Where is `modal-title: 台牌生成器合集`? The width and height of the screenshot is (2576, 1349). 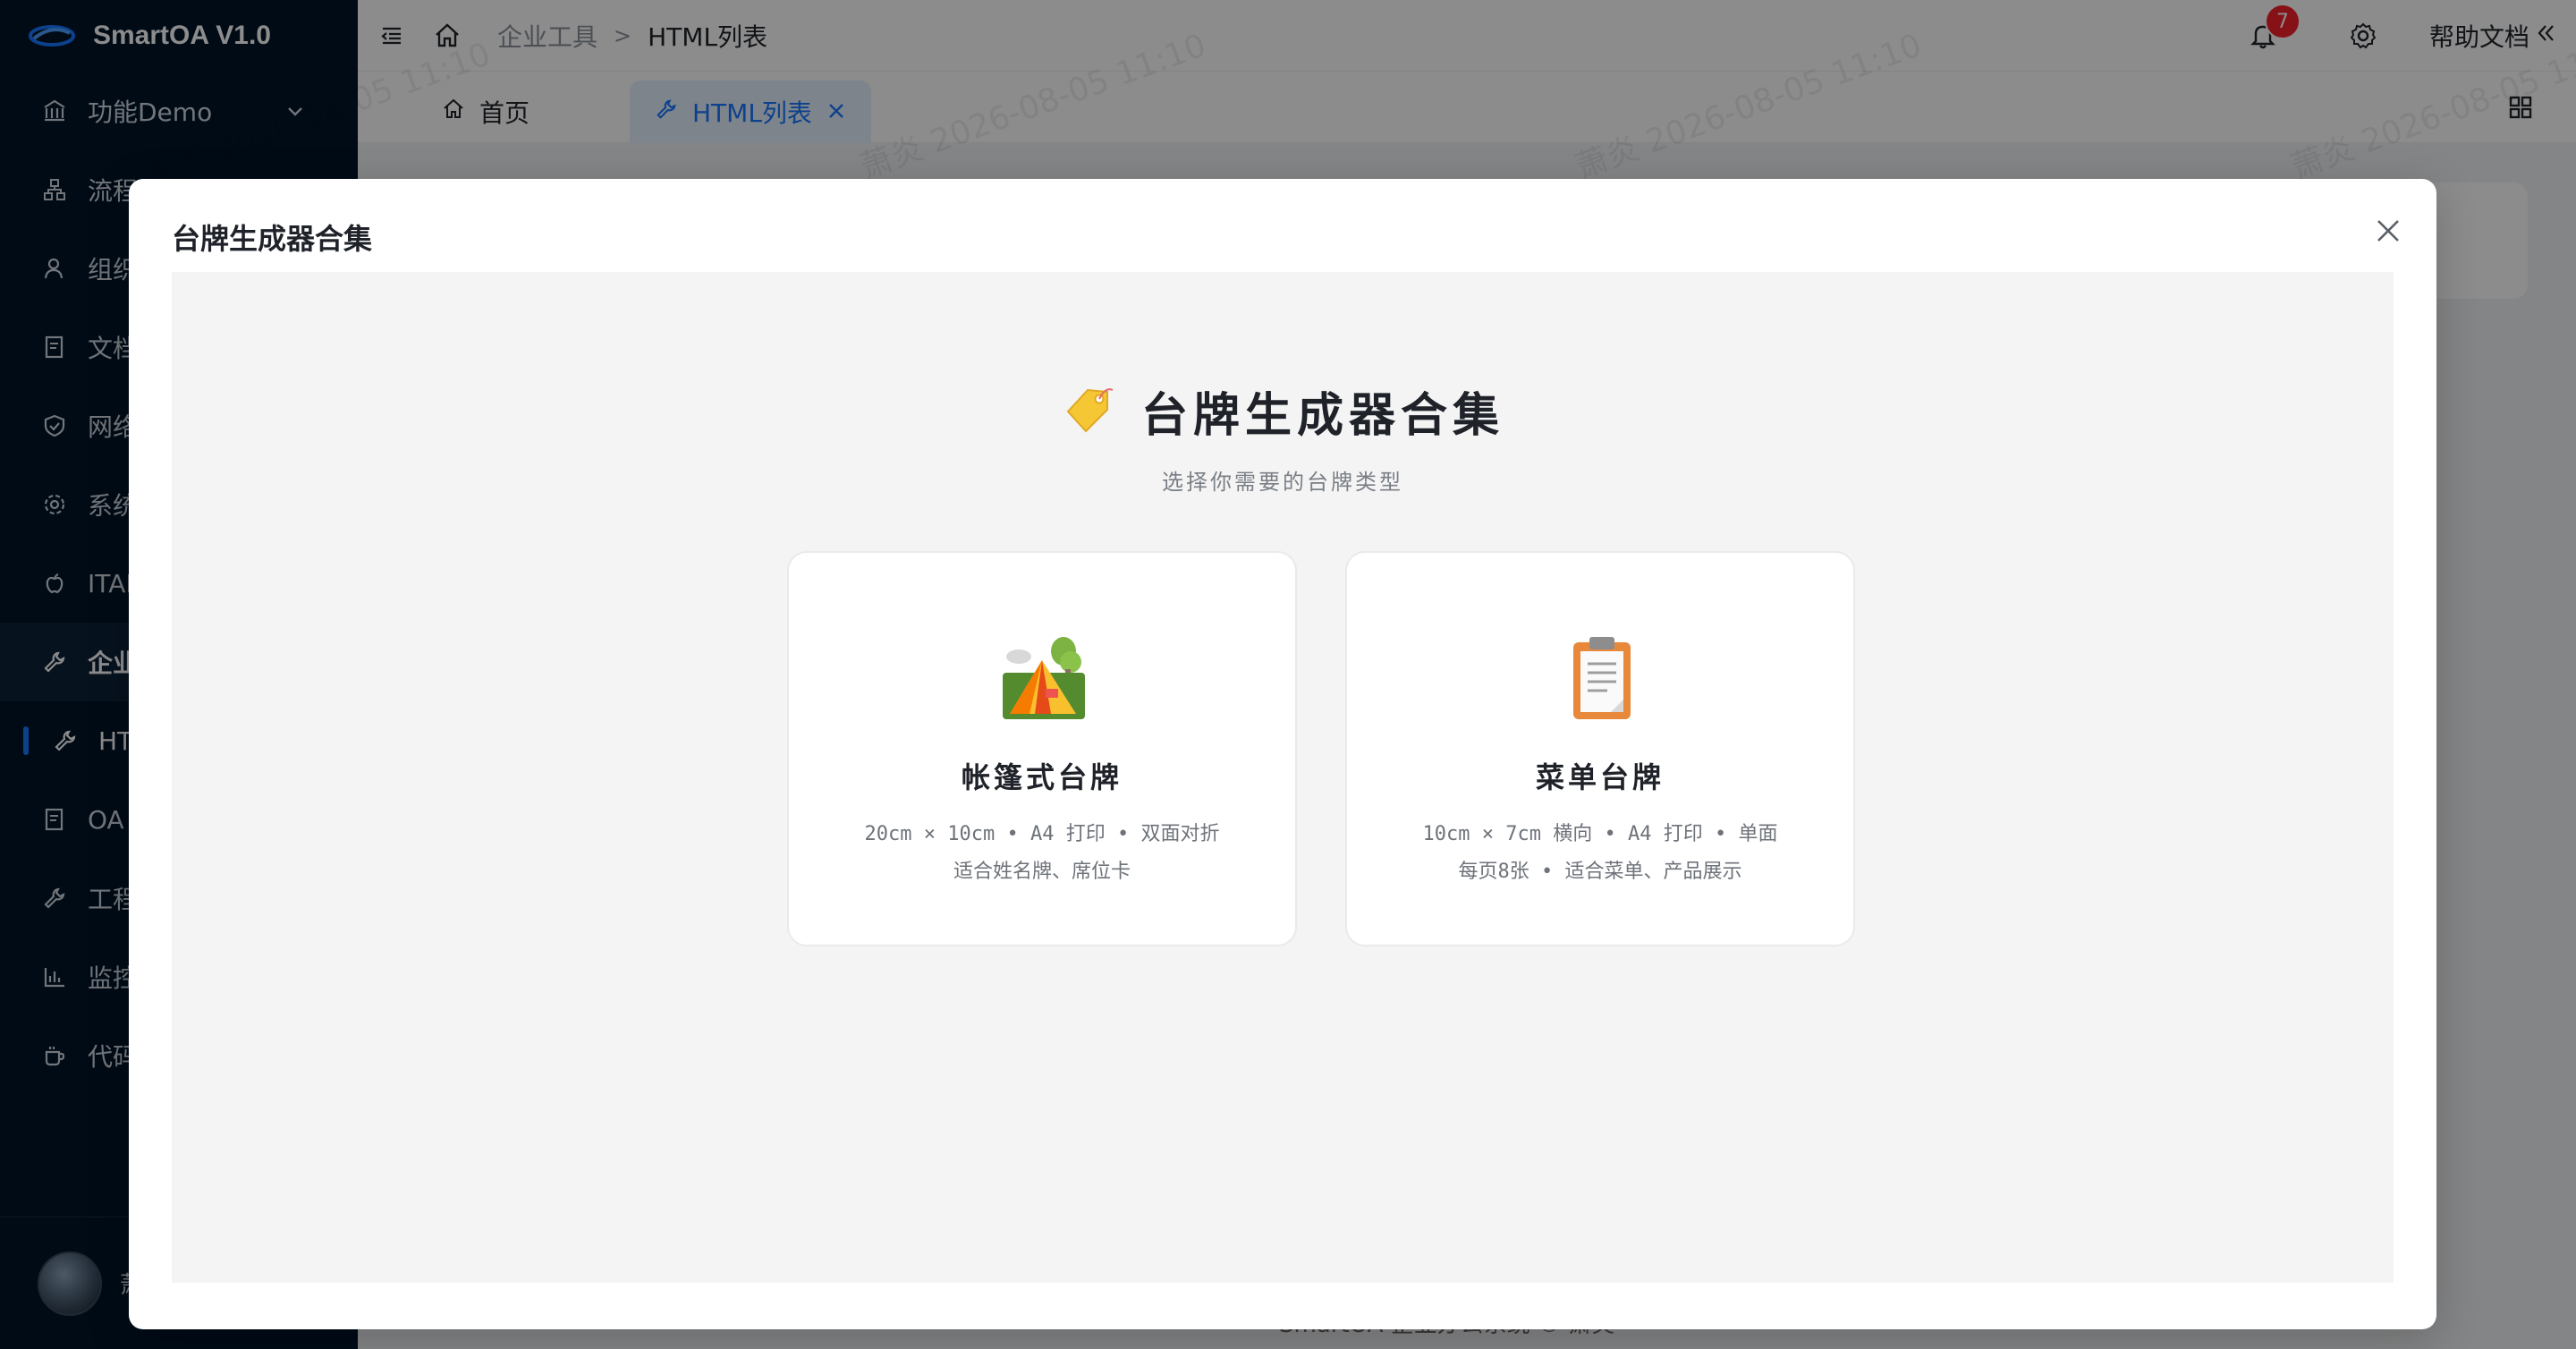
modal-title: 台牌生成器合集 is located at coordinates (272, 239).